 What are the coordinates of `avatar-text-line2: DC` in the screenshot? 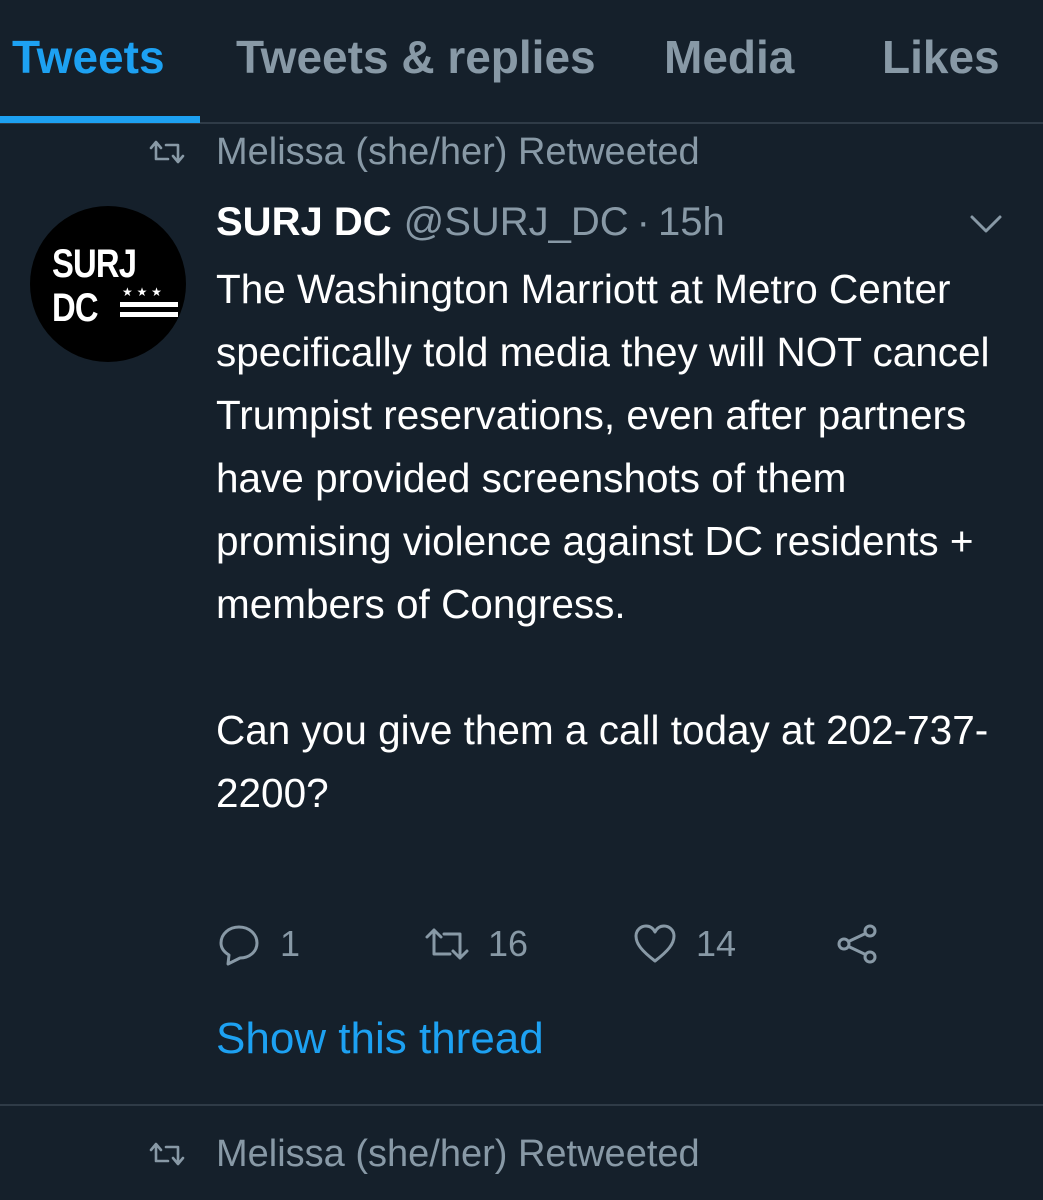 It's located at (75, 308).